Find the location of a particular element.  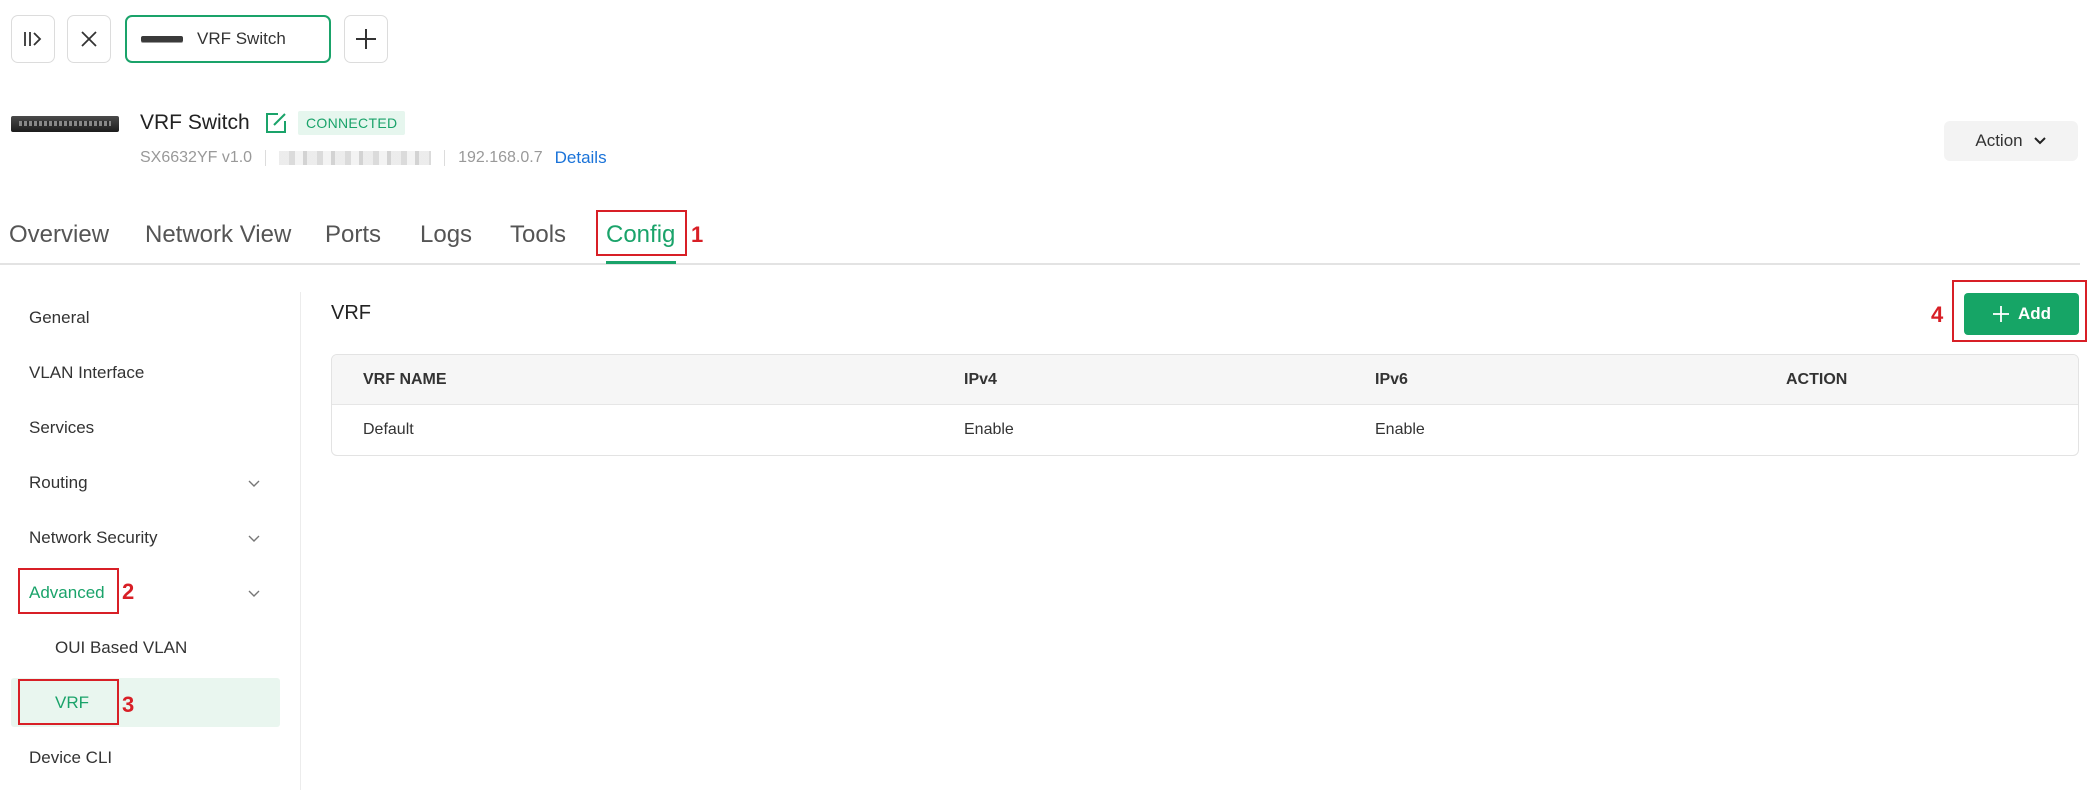

sidebar-toggle-button is located at coordinates (33, 39).